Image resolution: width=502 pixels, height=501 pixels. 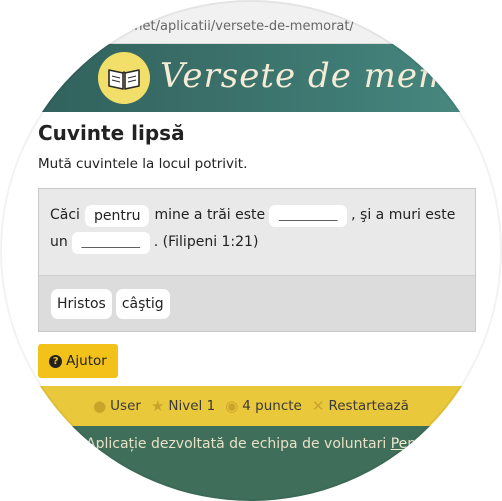 What do you see at coordinates (117, 215) in the screenshot?
I see `placed-word-chip: pentru` at bounding box center [117, 215].